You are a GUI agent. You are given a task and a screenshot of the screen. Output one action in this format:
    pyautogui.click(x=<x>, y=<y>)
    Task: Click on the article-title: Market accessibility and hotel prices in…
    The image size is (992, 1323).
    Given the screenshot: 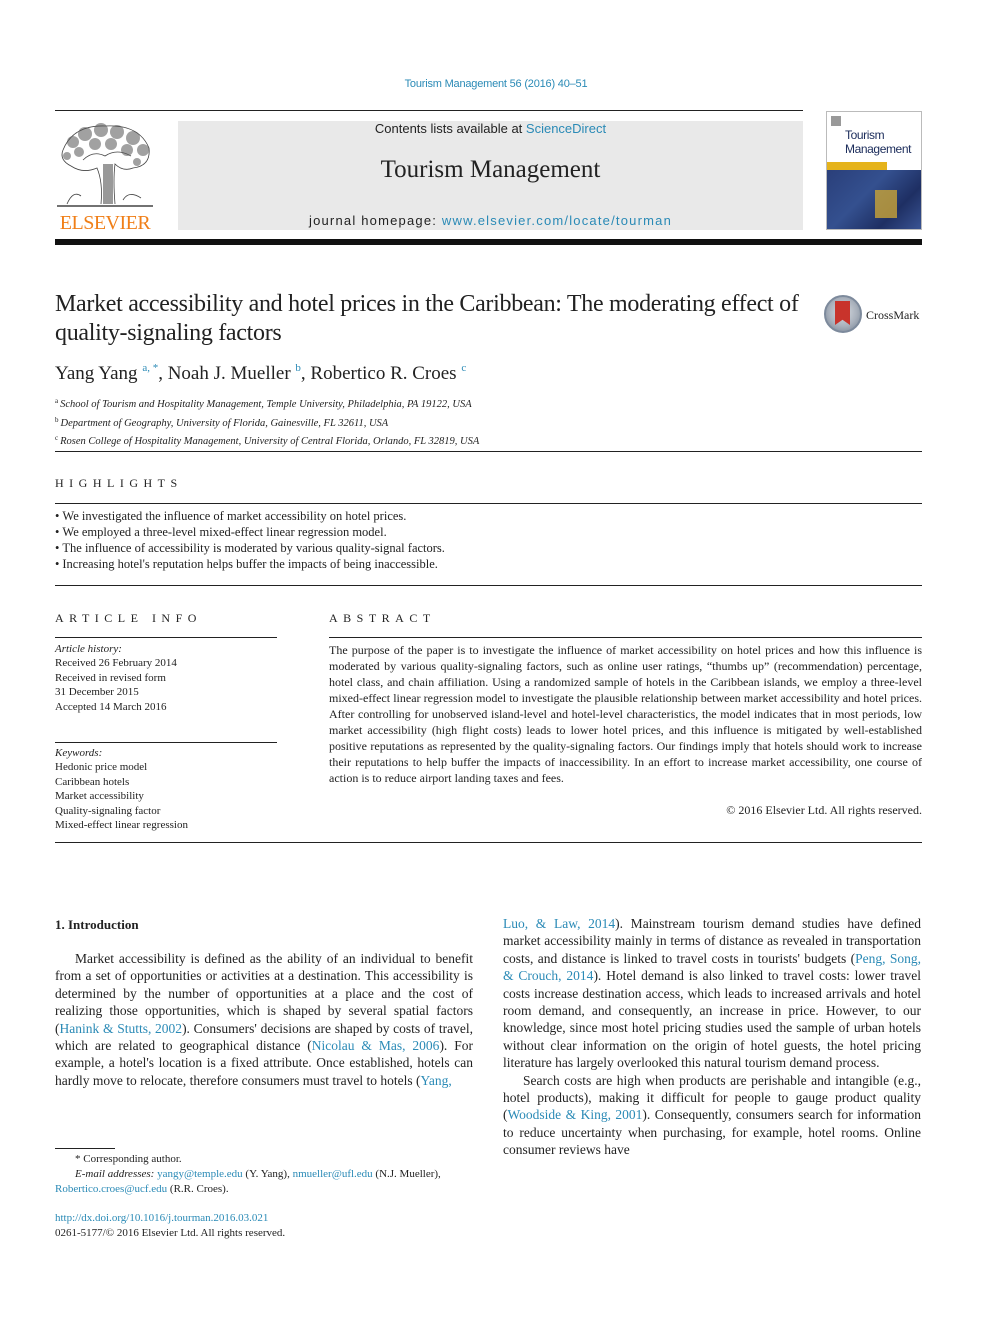 What is the action you would take?
    pyautogui.click(x=427, y=318)
    